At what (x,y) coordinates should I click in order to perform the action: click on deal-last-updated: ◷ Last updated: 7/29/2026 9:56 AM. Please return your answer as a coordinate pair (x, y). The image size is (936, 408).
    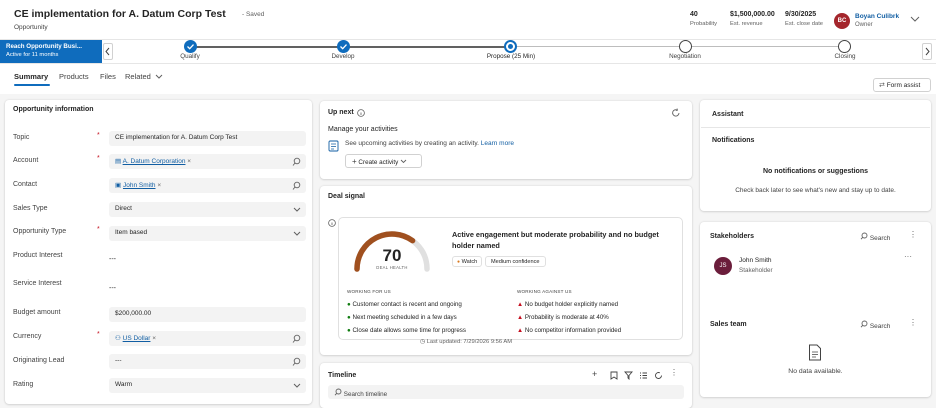
    Looking at the image, I should click on (466, 342).